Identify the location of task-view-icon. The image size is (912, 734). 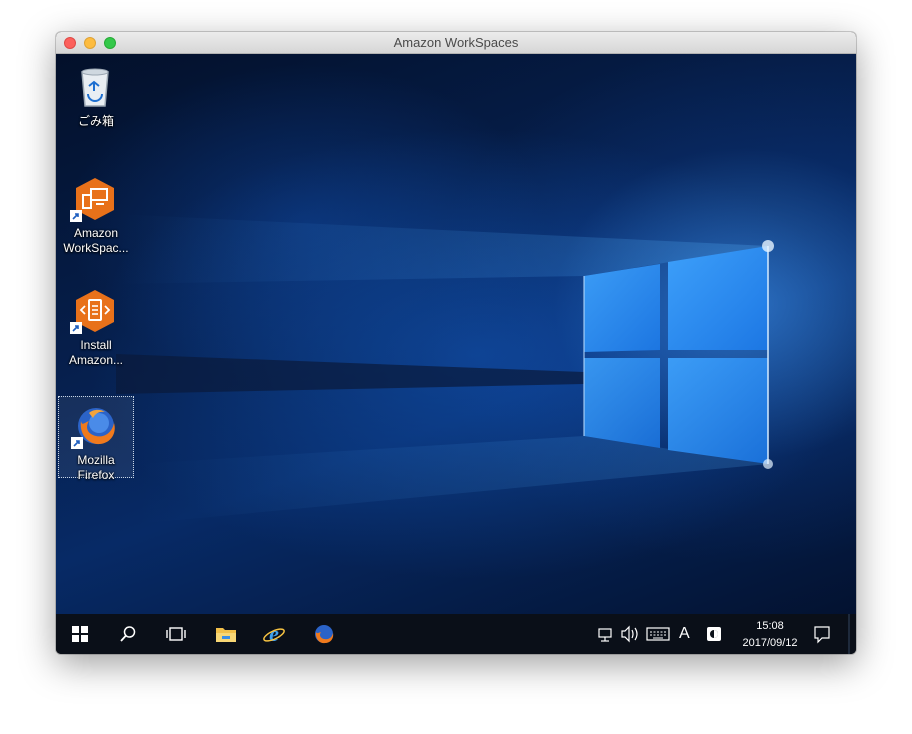
(176, 634).